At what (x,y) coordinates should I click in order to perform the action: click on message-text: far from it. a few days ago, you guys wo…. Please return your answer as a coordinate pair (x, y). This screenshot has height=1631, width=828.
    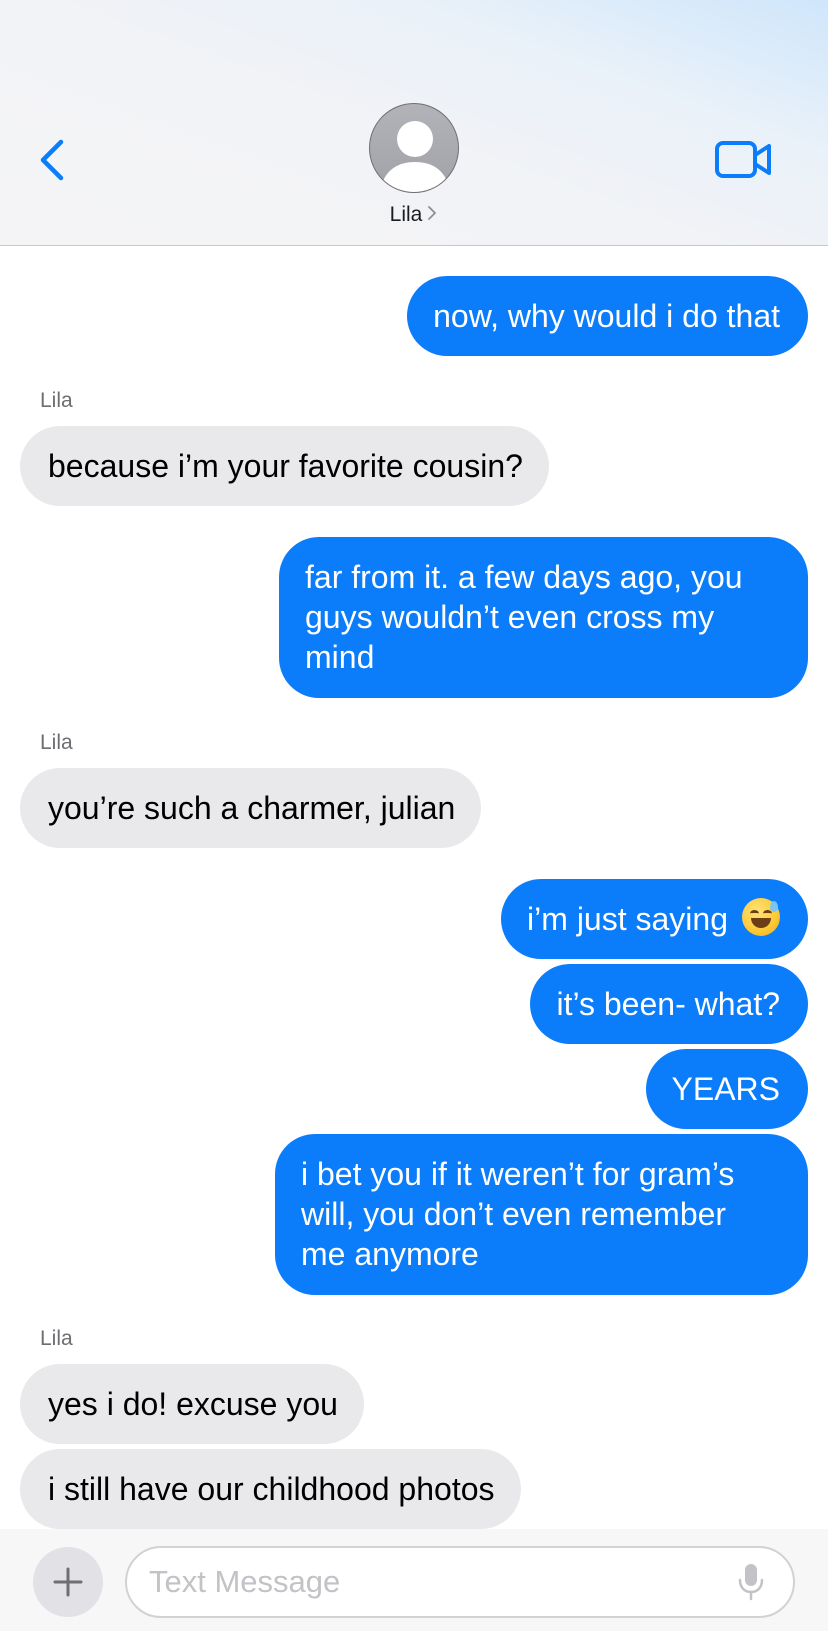
    Looking at the image, I should click on (524, 617).